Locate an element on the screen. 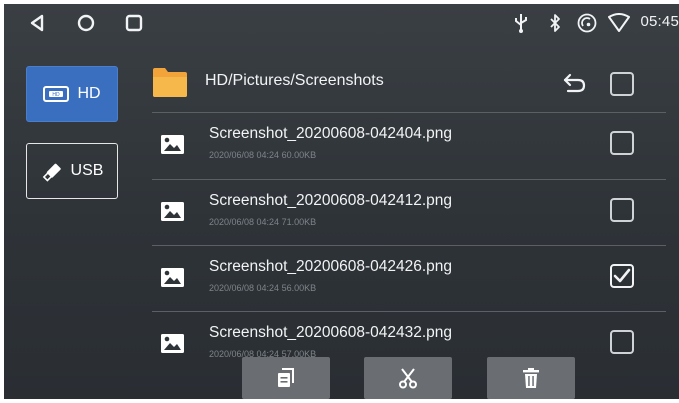  file-checkbox-checked is located at coordinates (622, 276).